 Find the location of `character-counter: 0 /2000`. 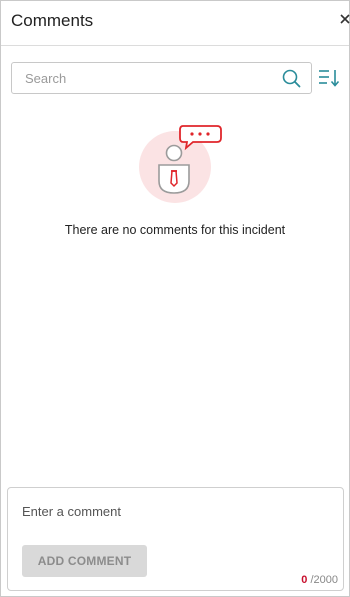

character-counter: 0 /2000 is located at coordinates (319, 580).